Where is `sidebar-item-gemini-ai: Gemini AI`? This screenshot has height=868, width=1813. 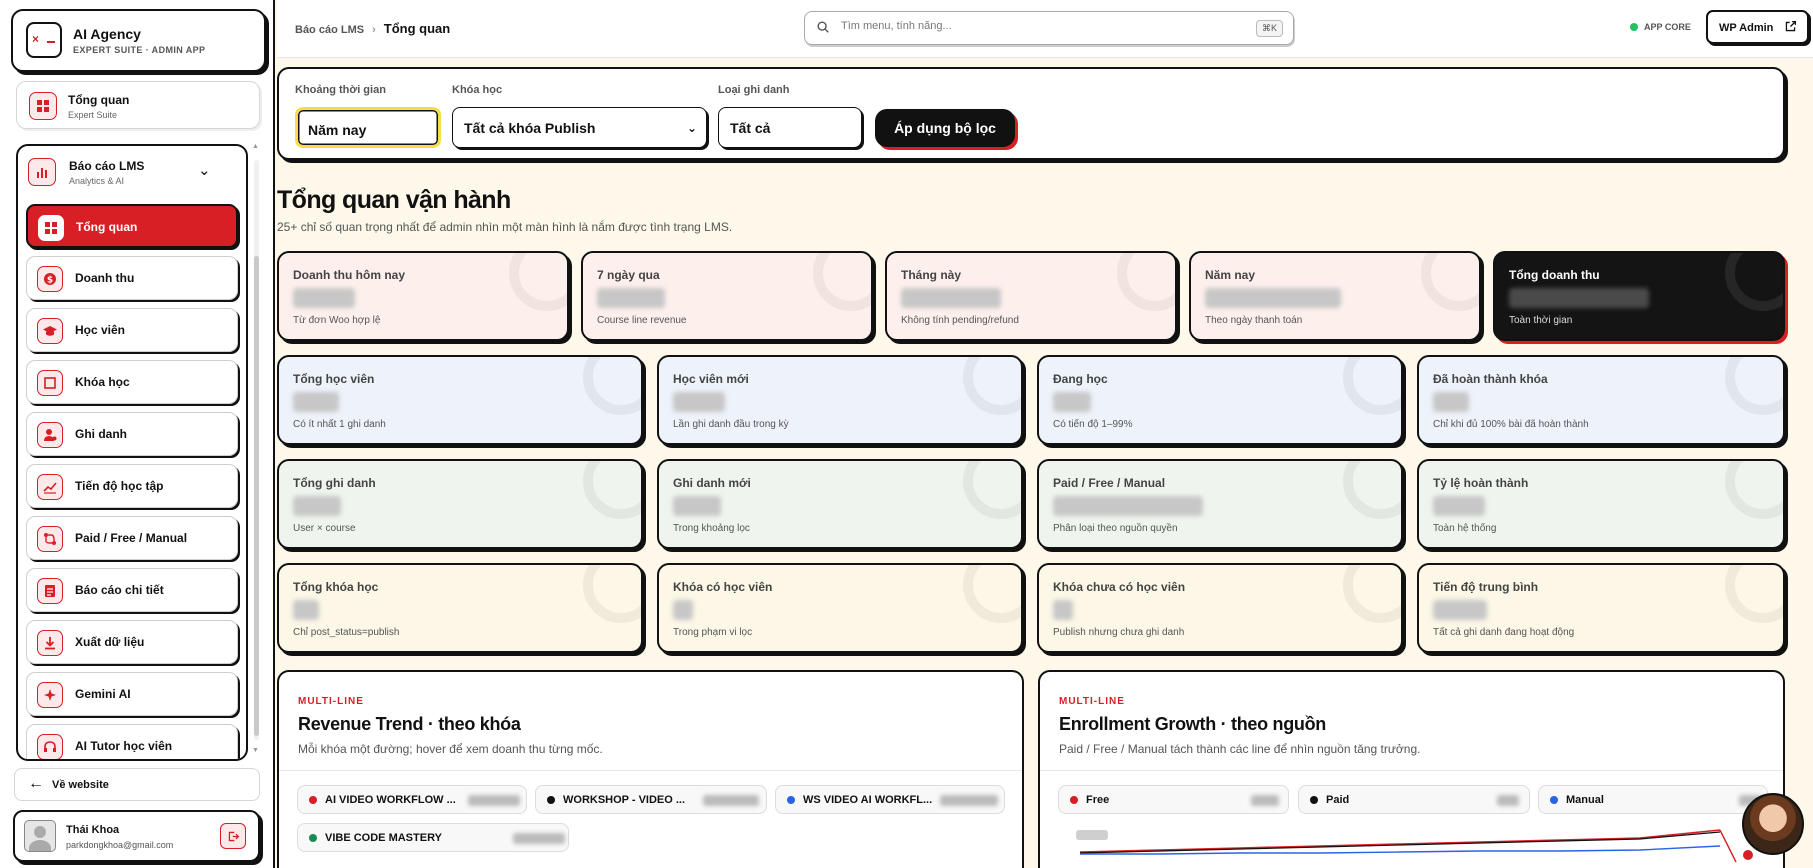 sidebar-item-gemini-ai: Gemini AI is located at coordinates (132, 694).